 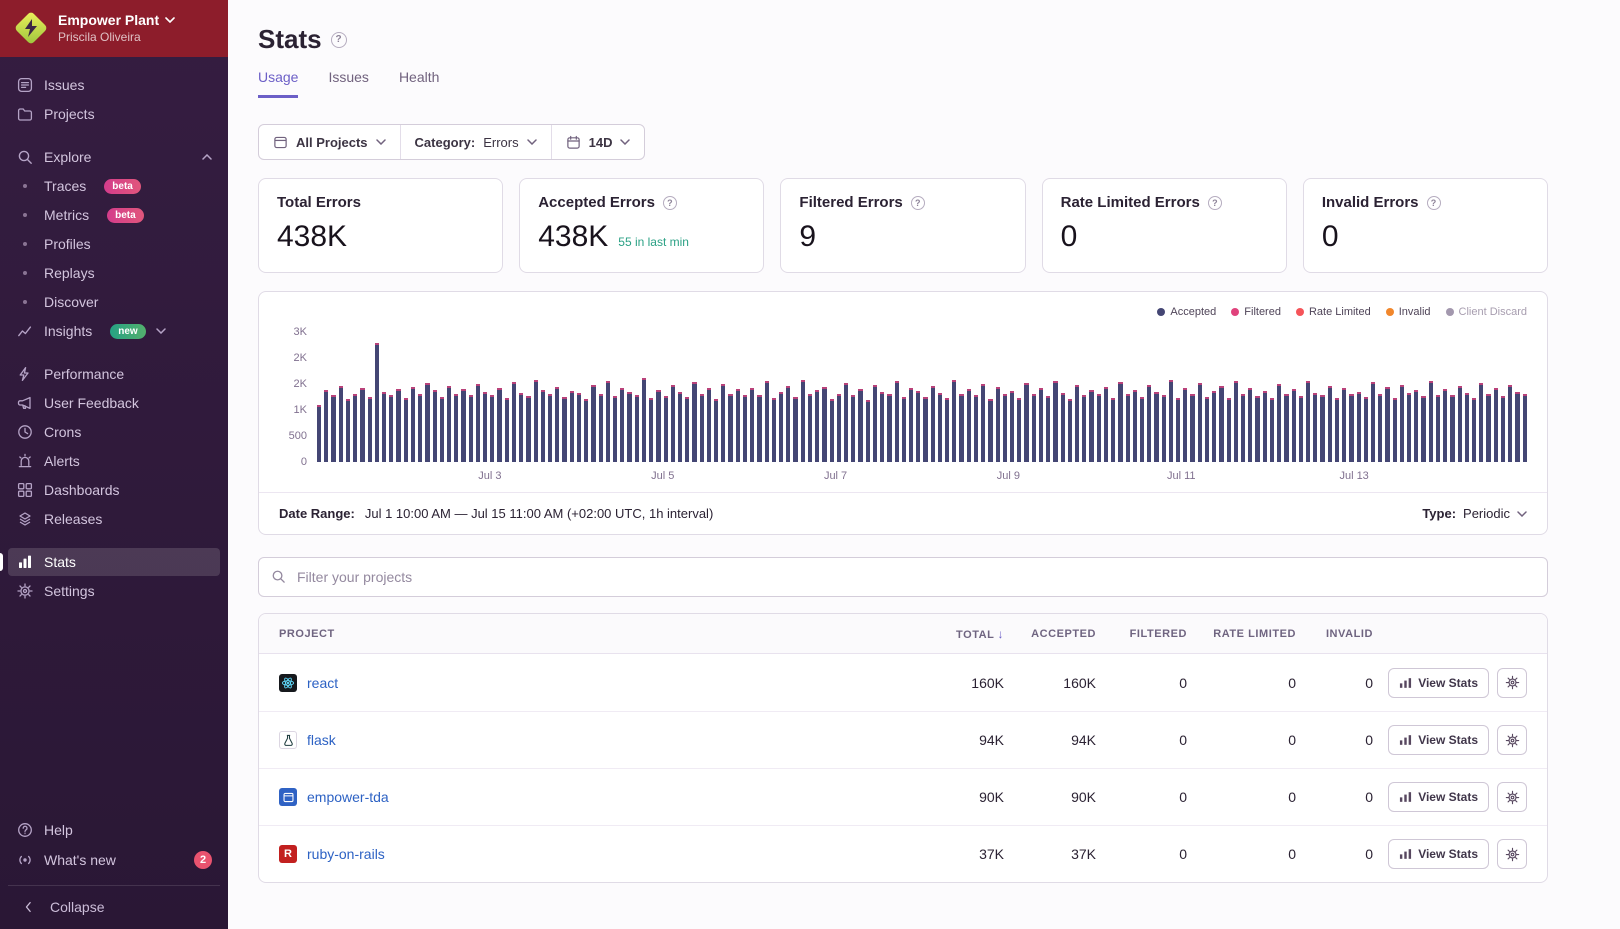 What do you see at coordinates (114, 331) in the screenshot?
I see `sidebar-item-insights: Insights new` at bounding box center [114, 331].